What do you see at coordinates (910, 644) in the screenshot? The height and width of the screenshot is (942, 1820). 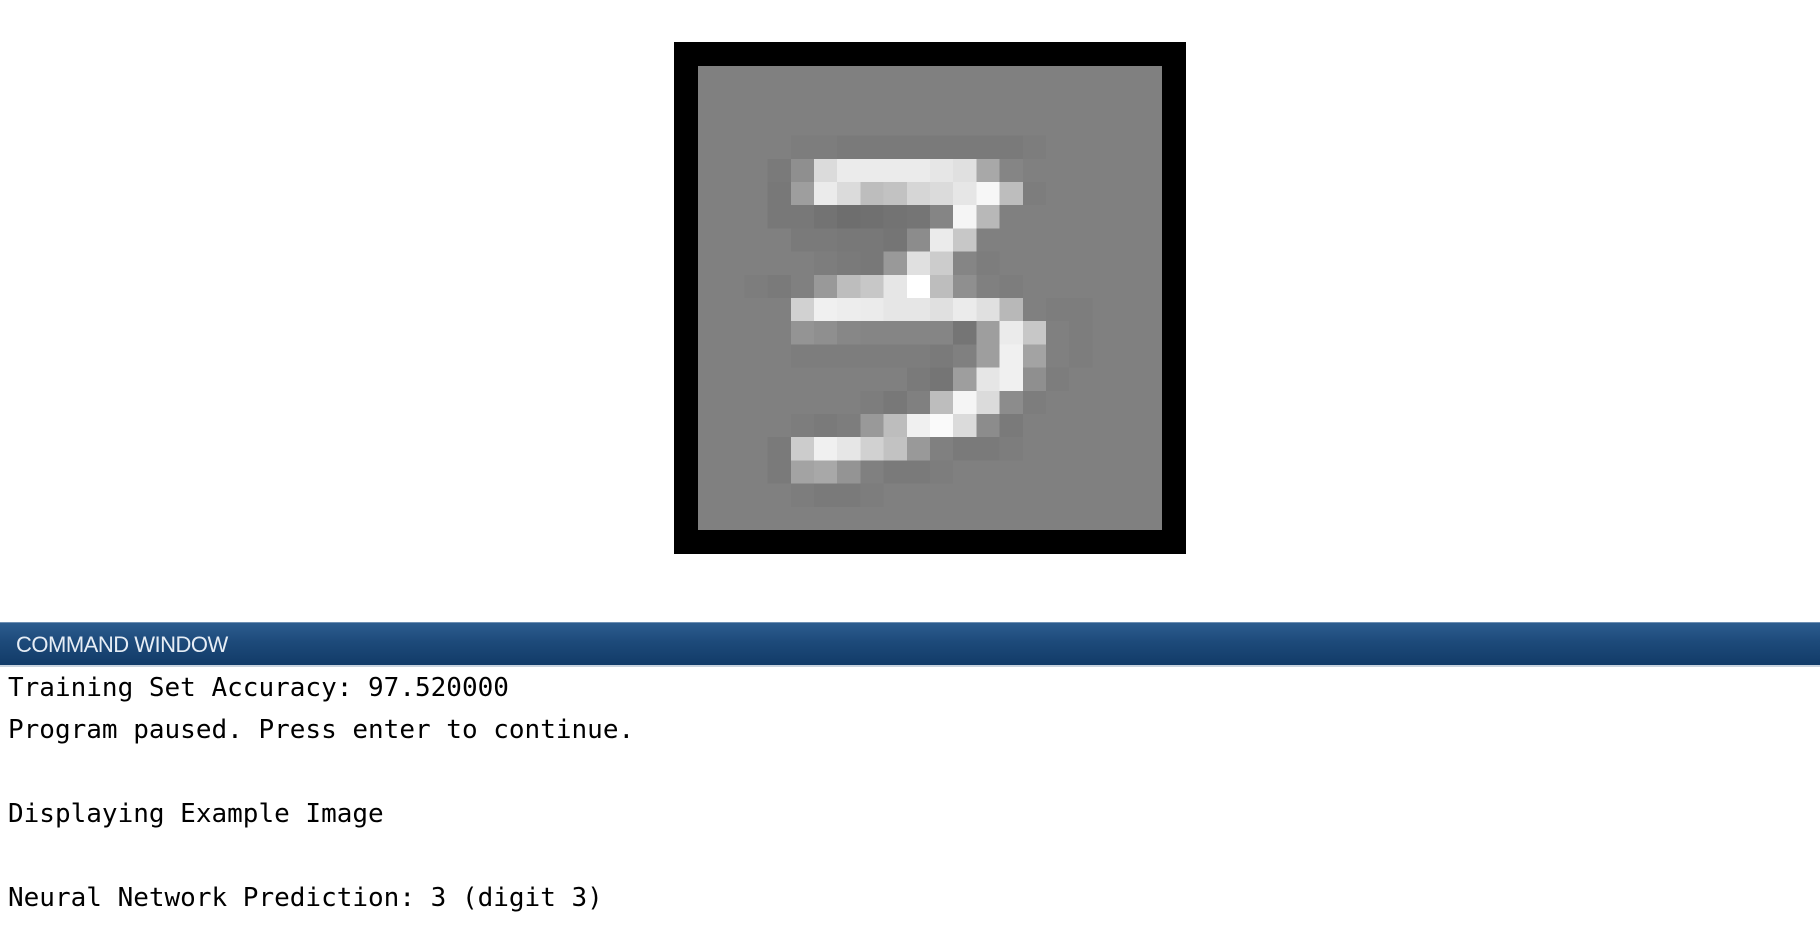 I see `command-window-header: COMMAND WINDOW` at bounding box center [910, 644].